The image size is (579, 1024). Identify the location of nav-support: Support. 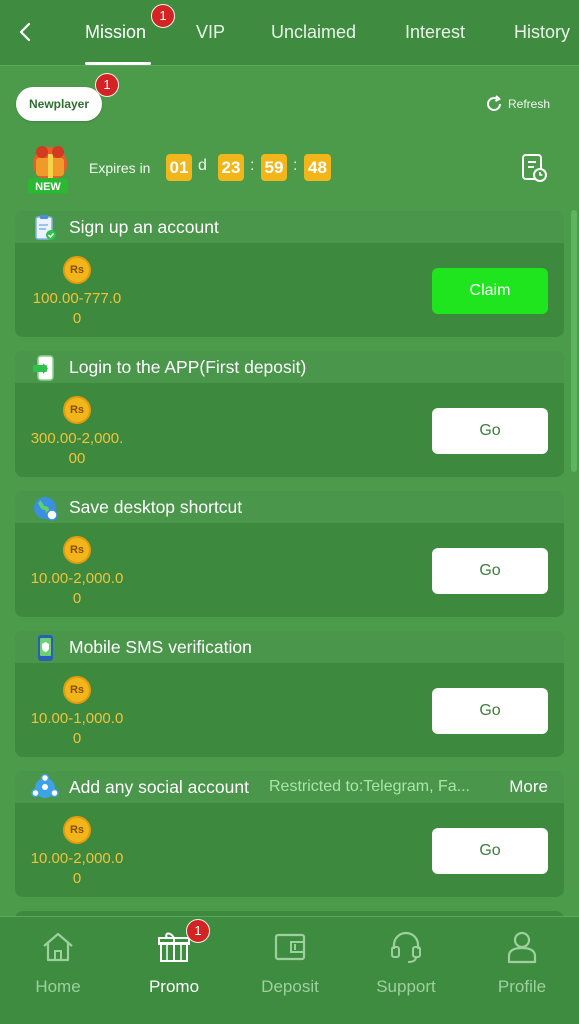
(406, 970).